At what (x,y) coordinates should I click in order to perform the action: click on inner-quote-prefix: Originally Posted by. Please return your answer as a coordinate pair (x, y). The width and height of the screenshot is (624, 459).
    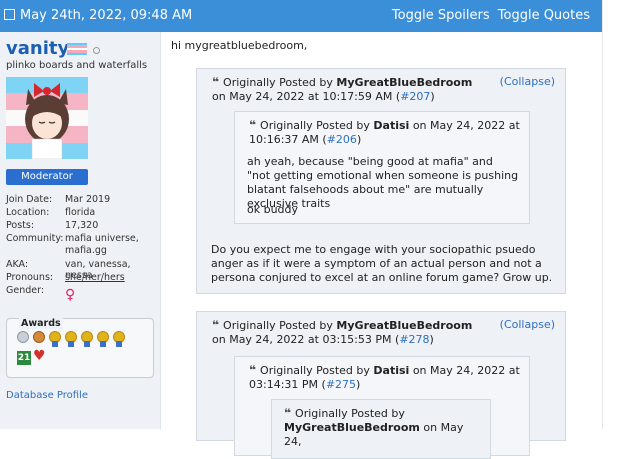
    Looking at the image, I should click on (350, 413).